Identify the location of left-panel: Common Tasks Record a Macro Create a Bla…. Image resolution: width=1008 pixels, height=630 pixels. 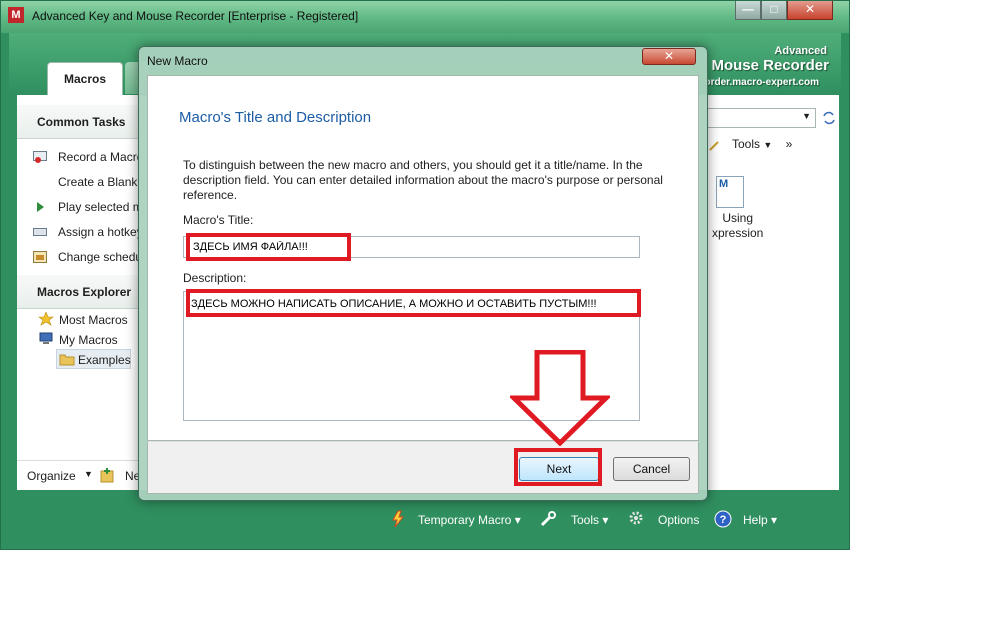
(78, 292).